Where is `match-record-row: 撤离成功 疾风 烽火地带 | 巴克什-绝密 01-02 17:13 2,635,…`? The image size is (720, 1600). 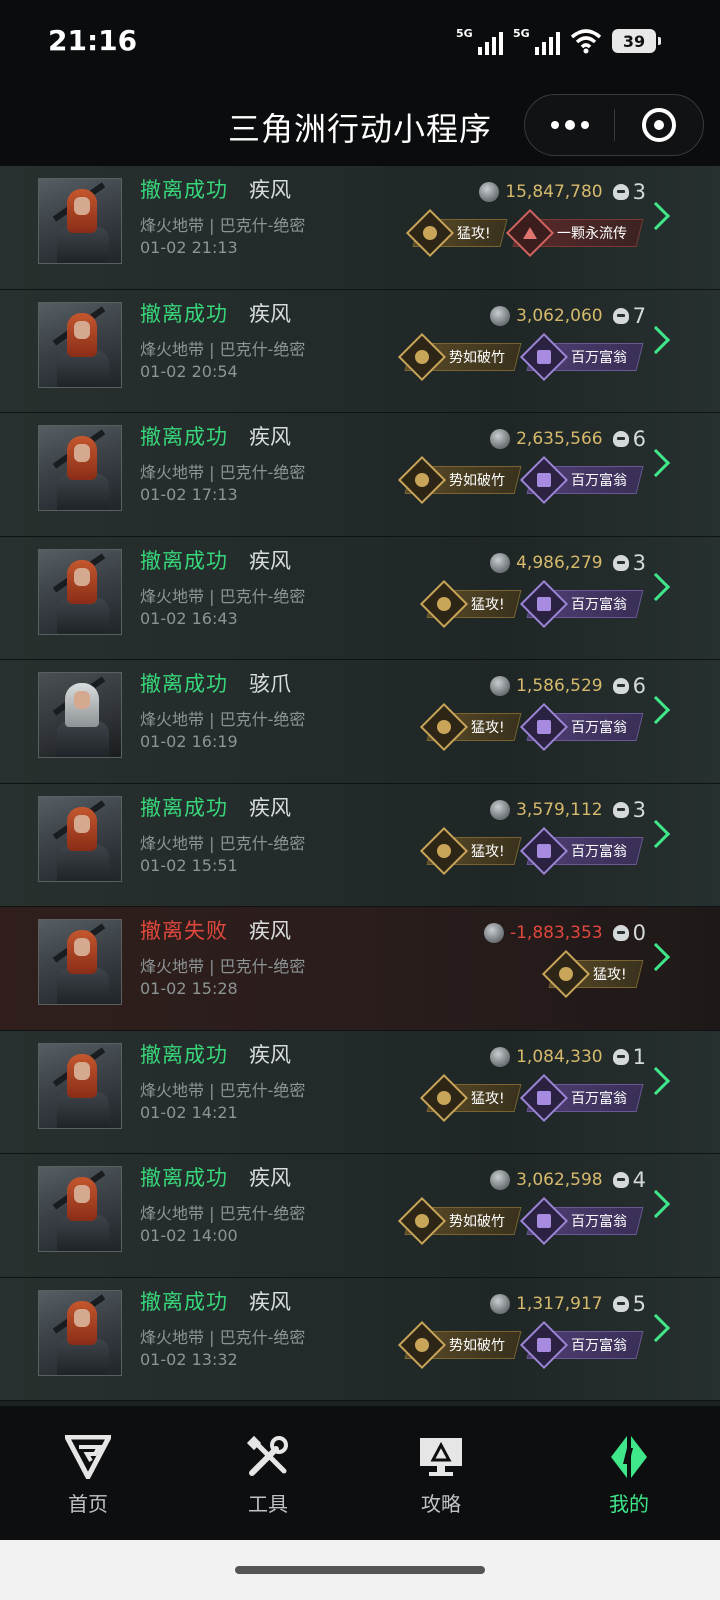 match-record-row: 撤离成功 疾风 烽火地带 | 巴克什-绝密 01-02 17:13 2,635,… is located at coordinates (360, 475).